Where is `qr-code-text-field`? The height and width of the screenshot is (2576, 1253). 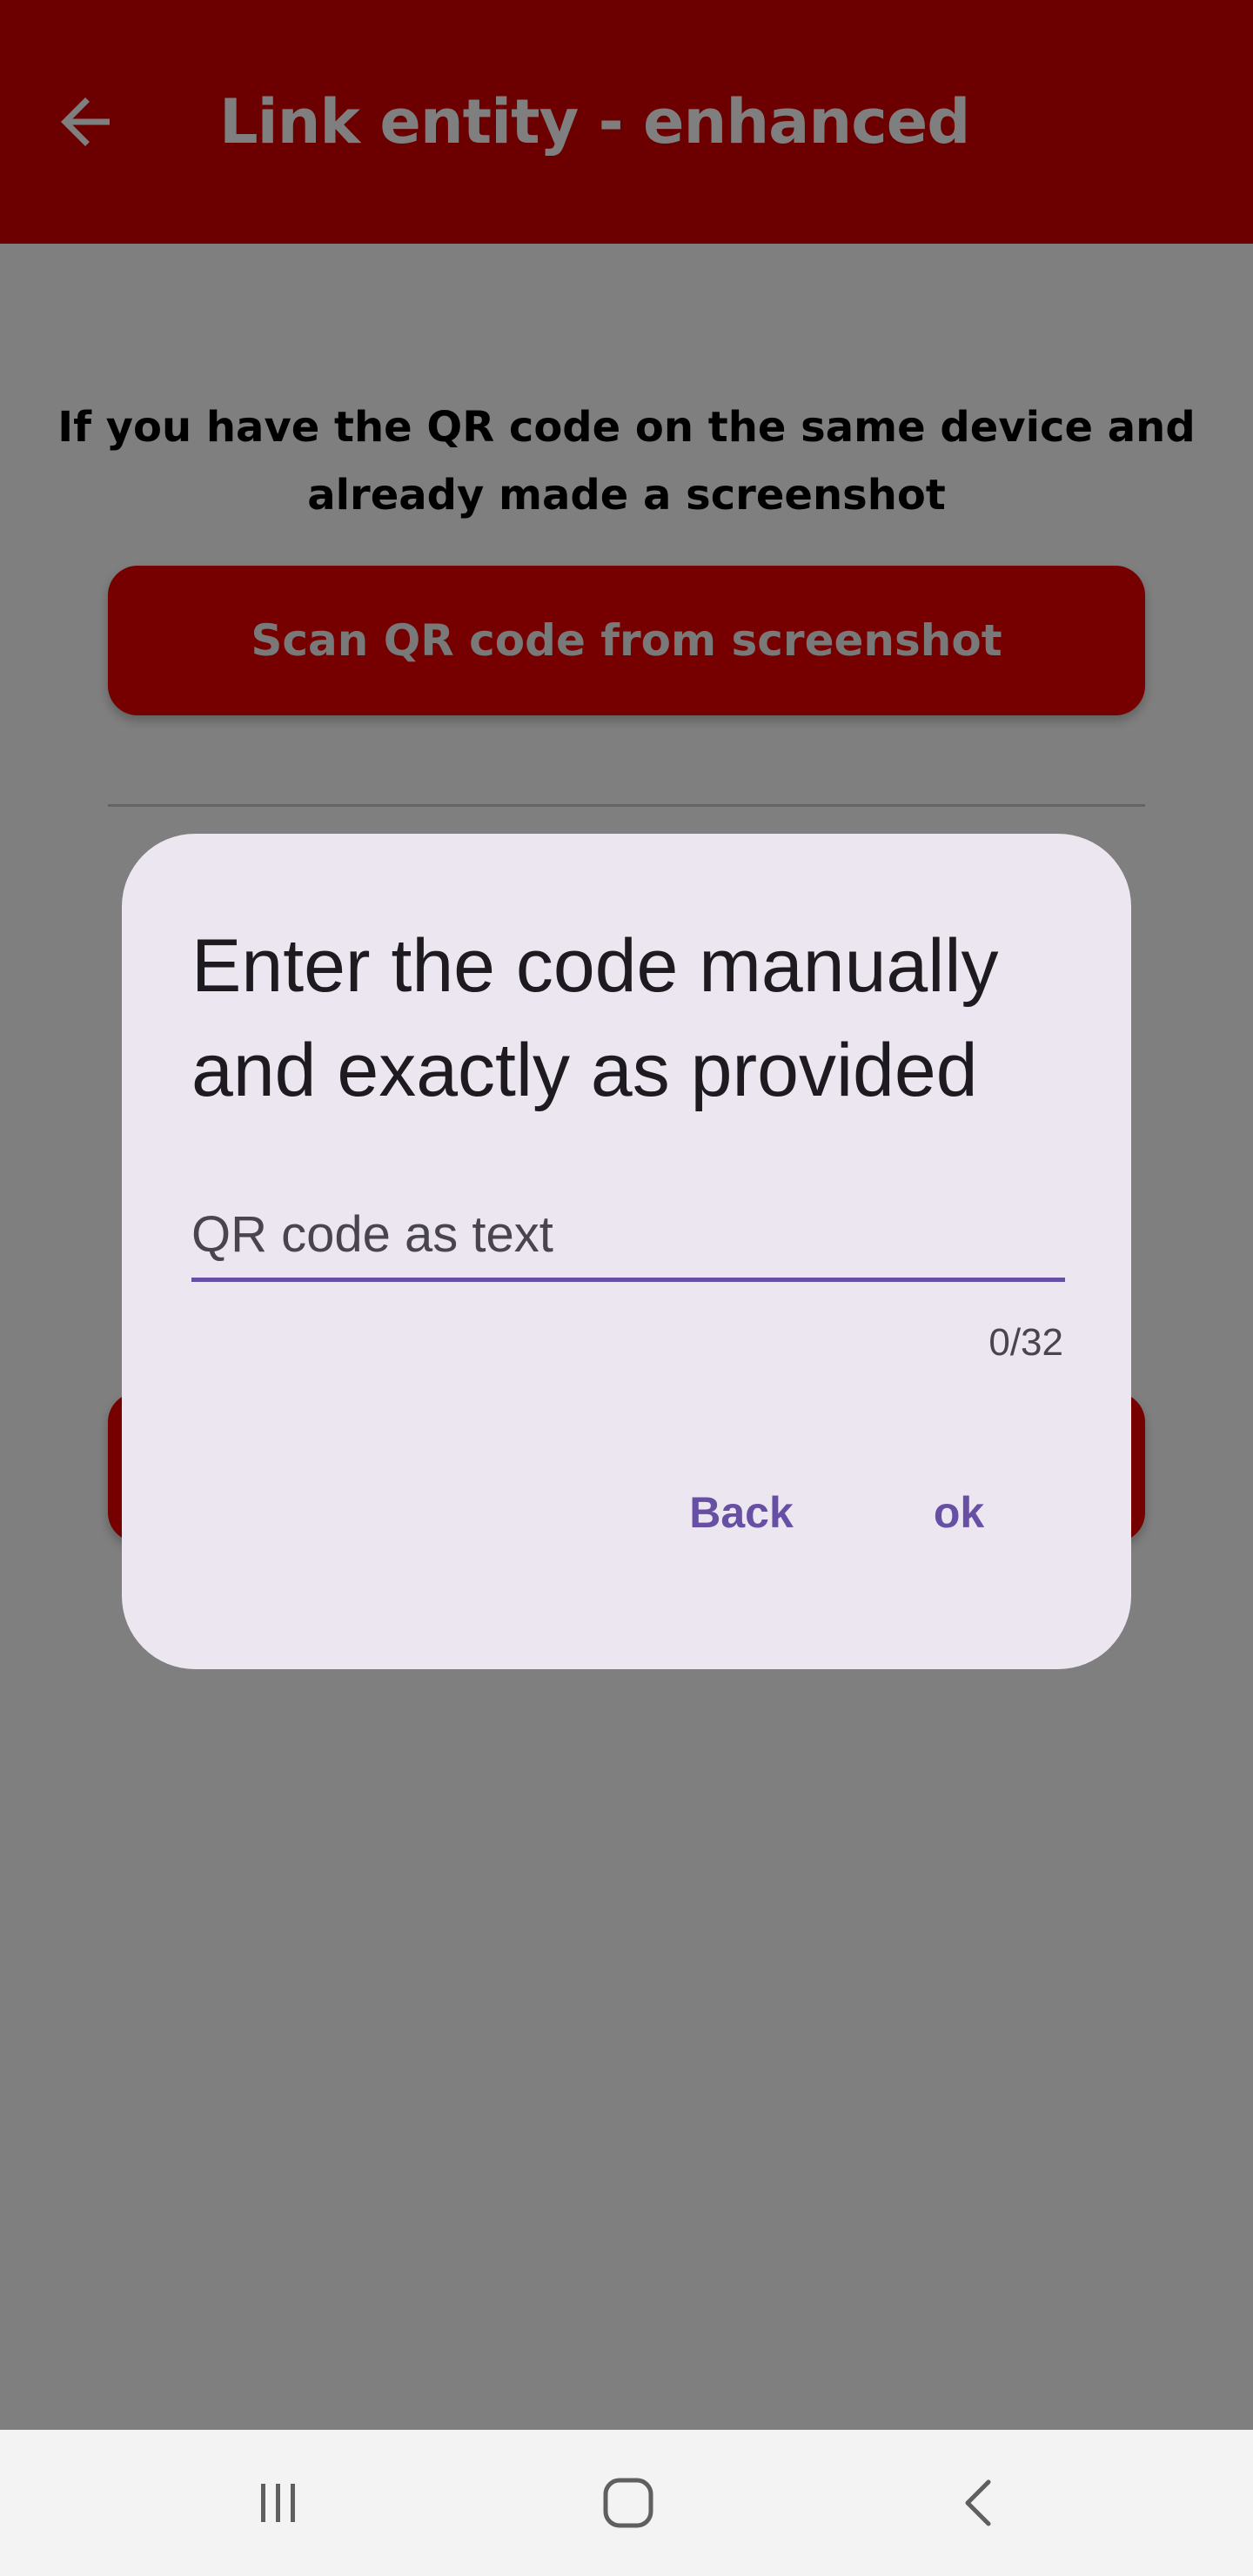 qr-code-text-field is located at coordinates (628, 1237).